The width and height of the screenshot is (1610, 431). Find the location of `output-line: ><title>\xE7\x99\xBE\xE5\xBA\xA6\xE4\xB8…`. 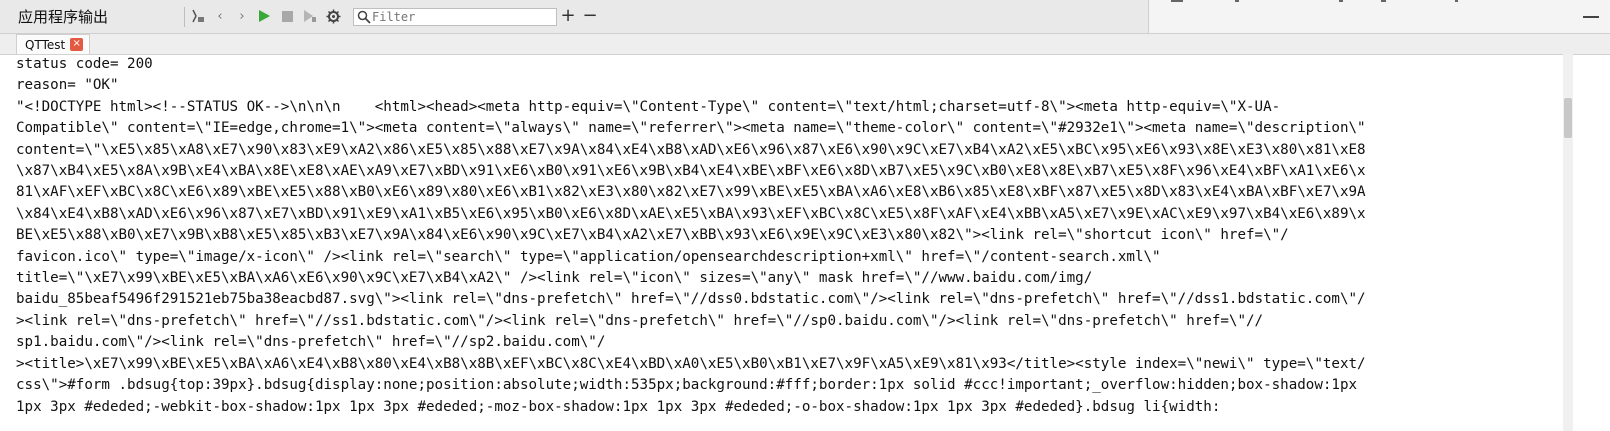

output-line: ><title>\xE7\x99\xBE\xE5\xBA\xA6\xE4\xB8… is located at coordinates (691, 363).